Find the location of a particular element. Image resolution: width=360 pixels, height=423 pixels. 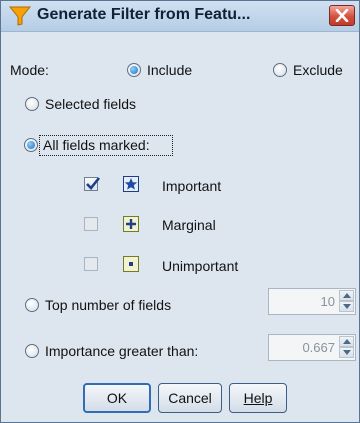

cancel-button: Cancel is located at coordinates (190, 398).